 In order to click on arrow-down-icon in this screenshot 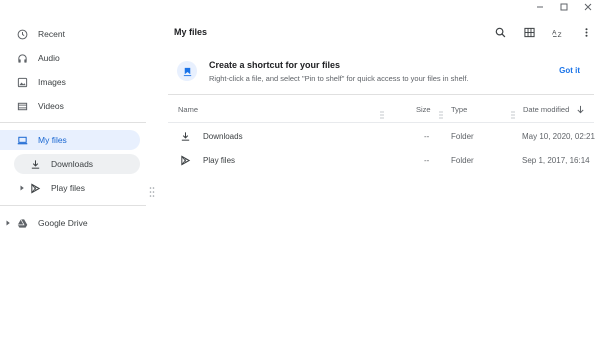, I will do `click(580, 109)`.